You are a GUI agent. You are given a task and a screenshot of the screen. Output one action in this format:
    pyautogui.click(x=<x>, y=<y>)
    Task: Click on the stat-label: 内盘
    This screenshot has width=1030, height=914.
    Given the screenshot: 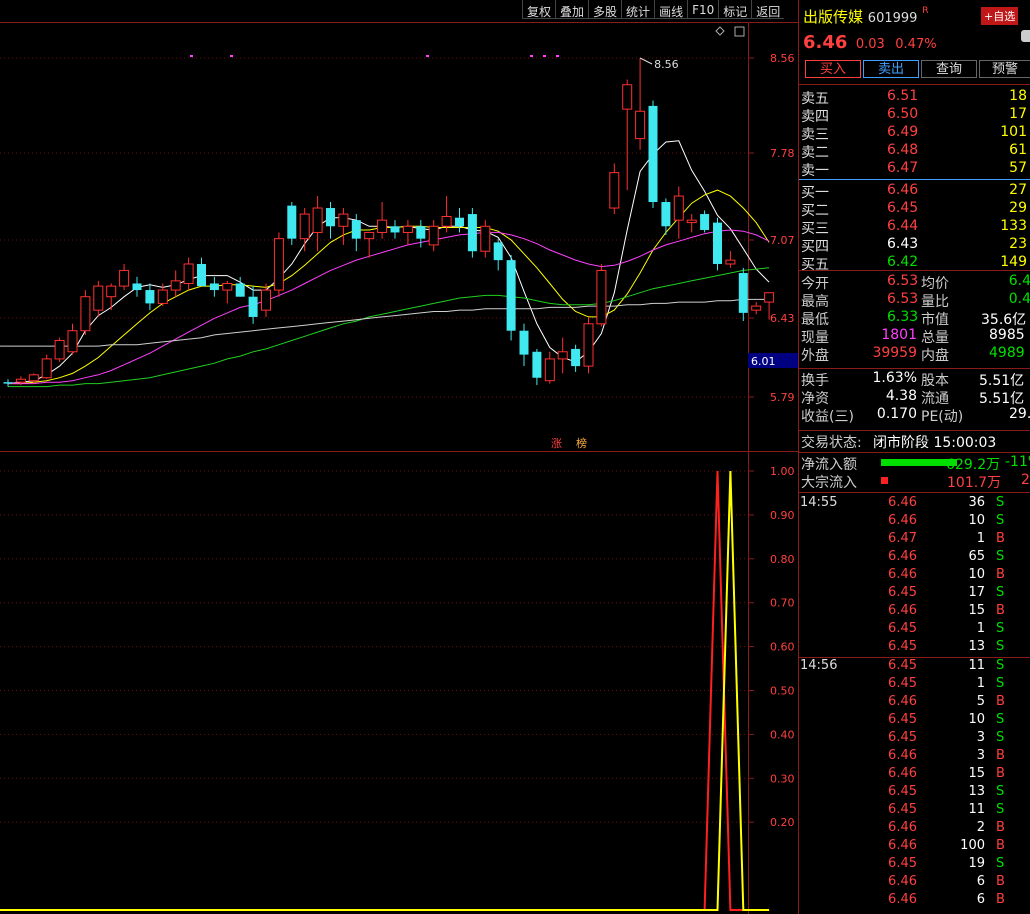 What is the action you would take?
    pyautogui.click(x=935, y=356)
    